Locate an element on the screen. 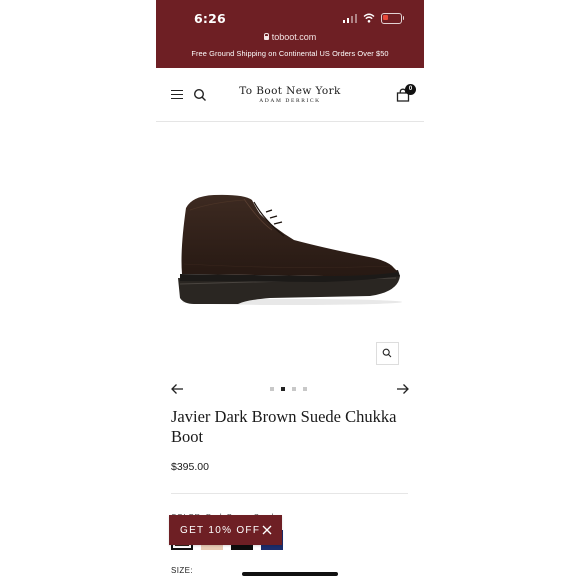  product-image is located at coordinates (290, 250).